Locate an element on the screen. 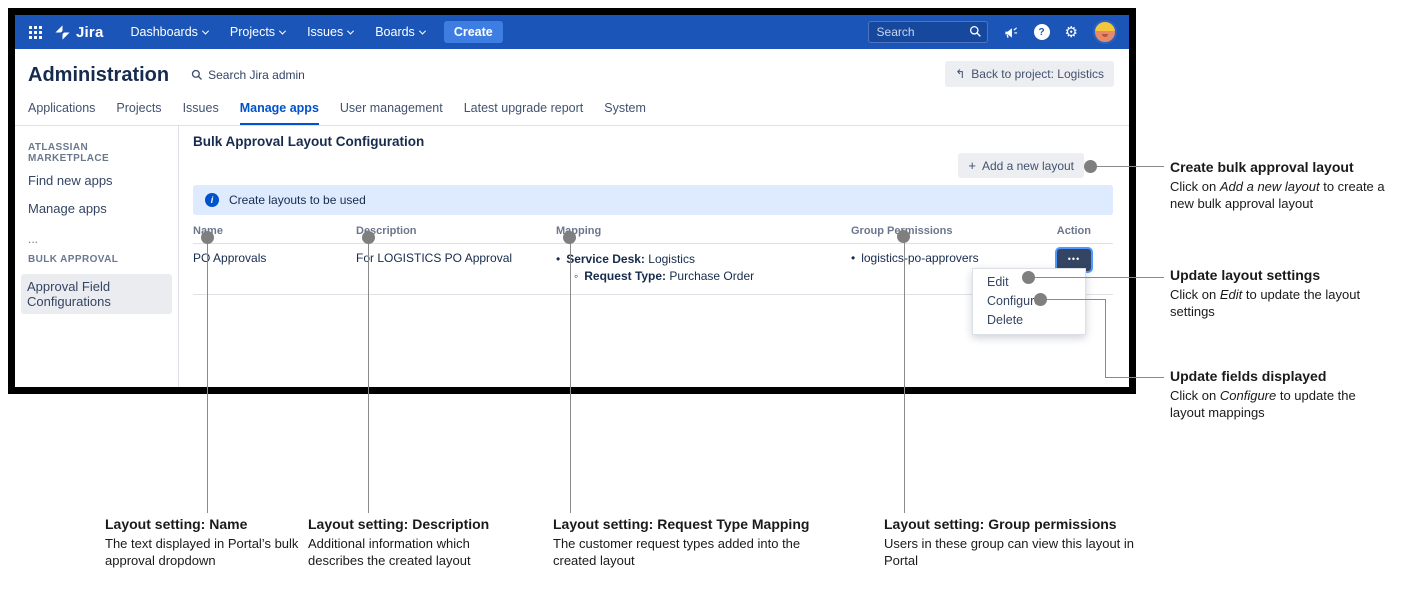 This screenshot has height=598, width=1421. tab-system: System is located at coordinates (625, 113).